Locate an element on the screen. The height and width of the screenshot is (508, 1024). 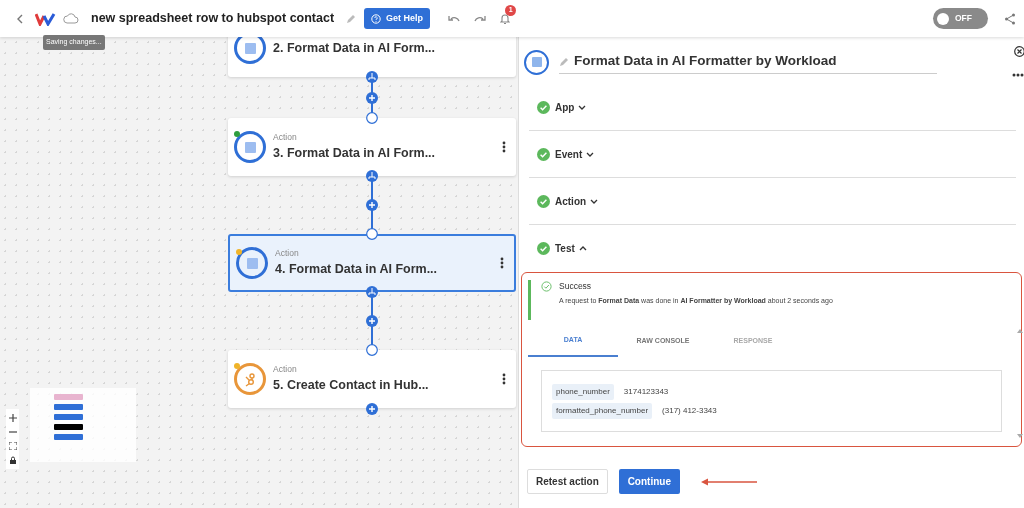
bell-icon is located at coordinates (505, 18).